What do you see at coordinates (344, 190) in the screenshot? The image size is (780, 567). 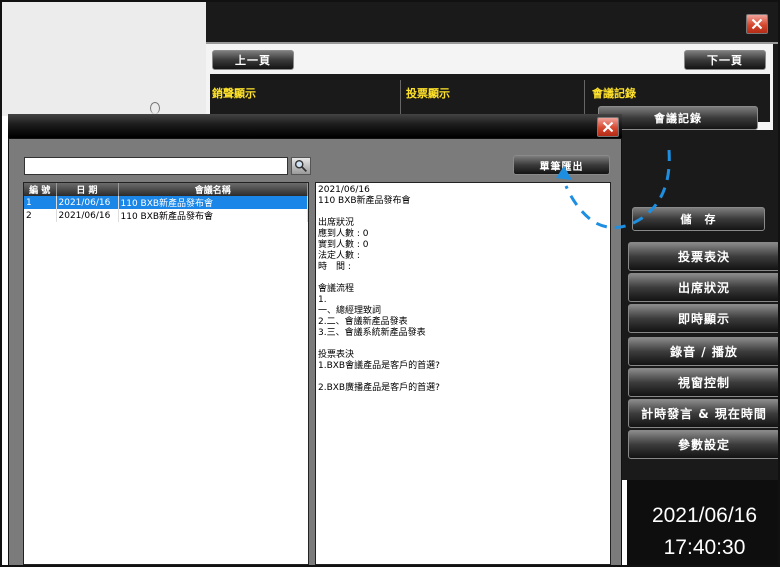 I see `detail-line: 2021/06/16` at bounding box center [344, 190].